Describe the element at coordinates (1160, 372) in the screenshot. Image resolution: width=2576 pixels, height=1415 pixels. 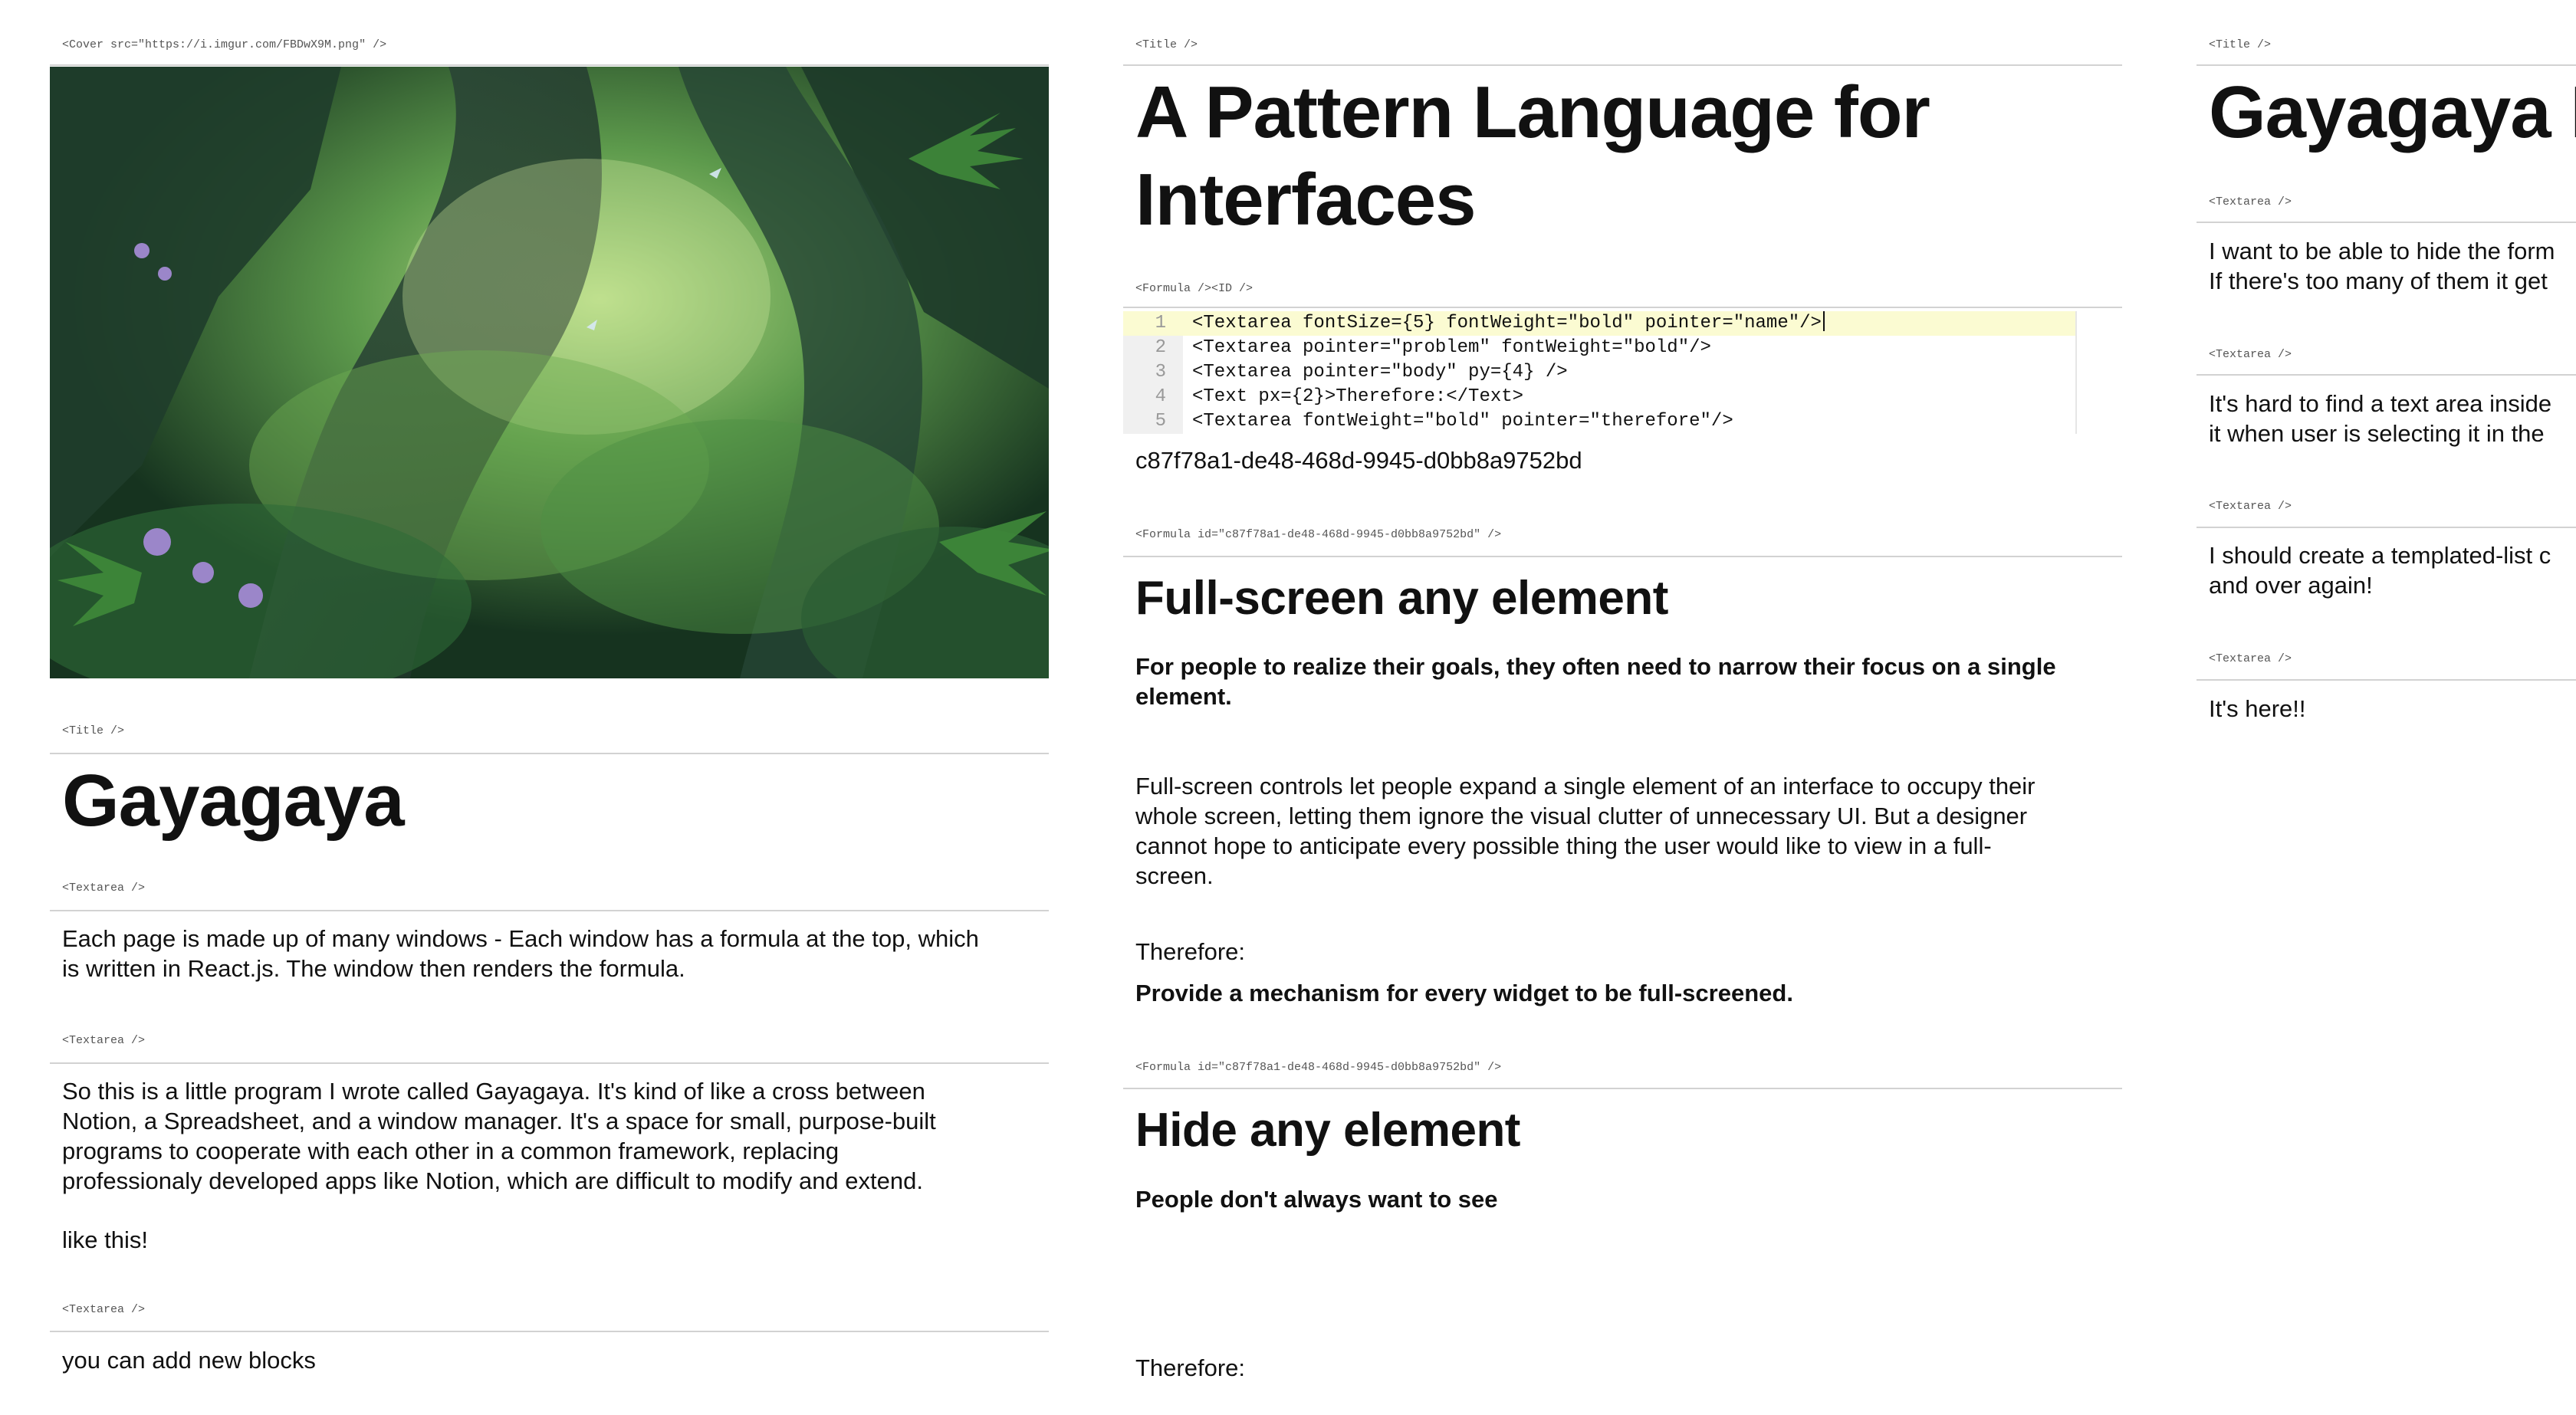
I see `line-number: 3` at that location.